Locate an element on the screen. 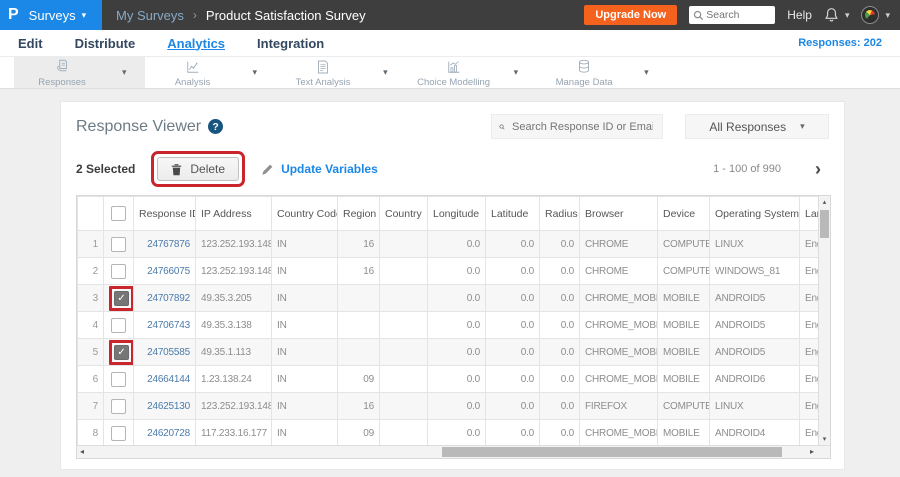 This screenshot has width=900, height=477. response-search-input is located at coordinates (582, 126).